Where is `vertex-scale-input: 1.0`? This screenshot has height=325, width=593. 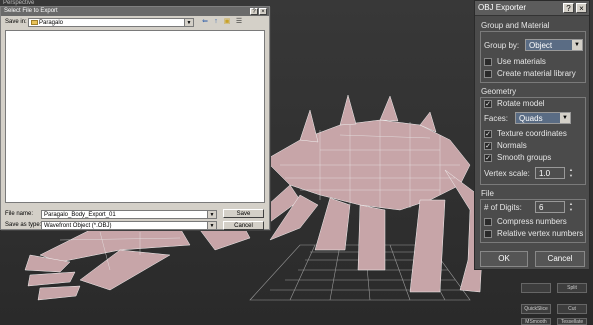
vertex-scale-input: 1.0 is located at coordinates (550, 173).